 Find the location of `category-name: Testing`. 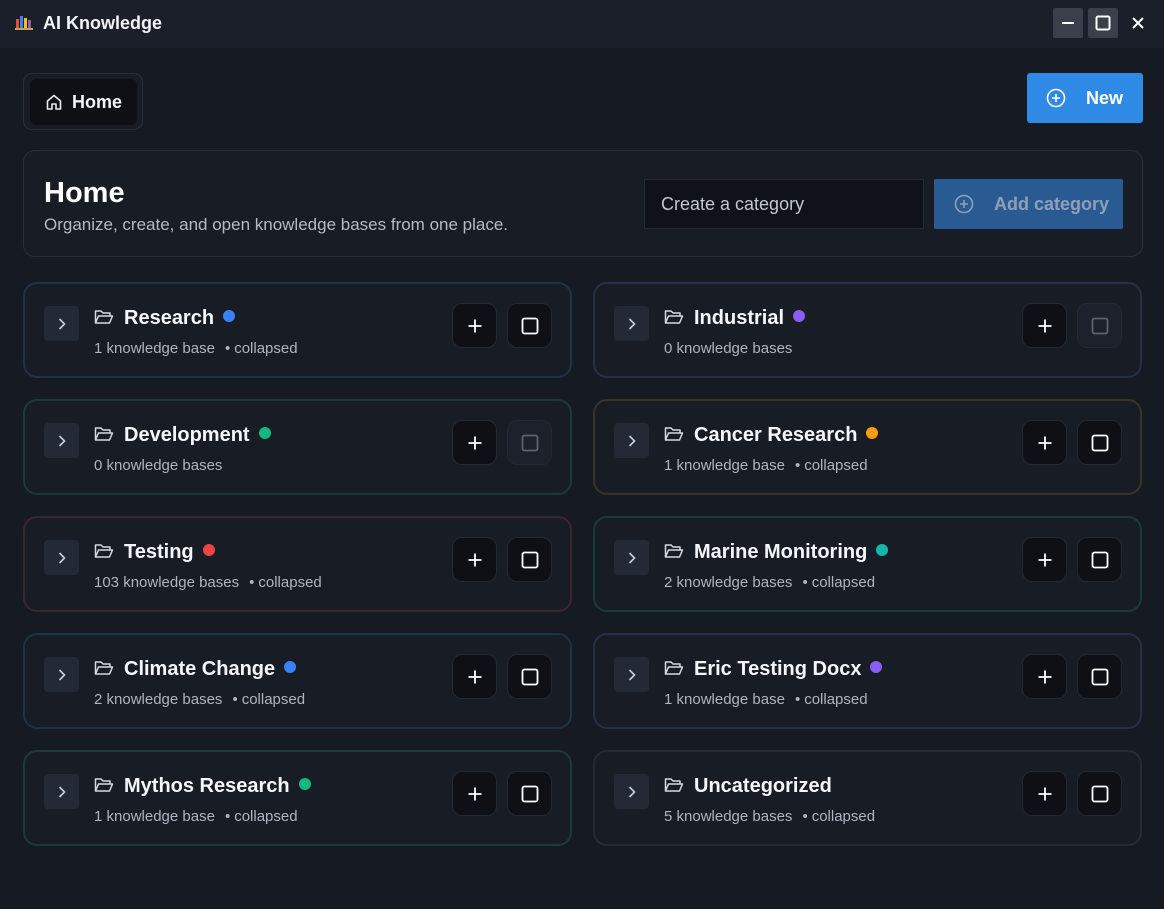

category-name: Testing is located at coordinates (159, 552).